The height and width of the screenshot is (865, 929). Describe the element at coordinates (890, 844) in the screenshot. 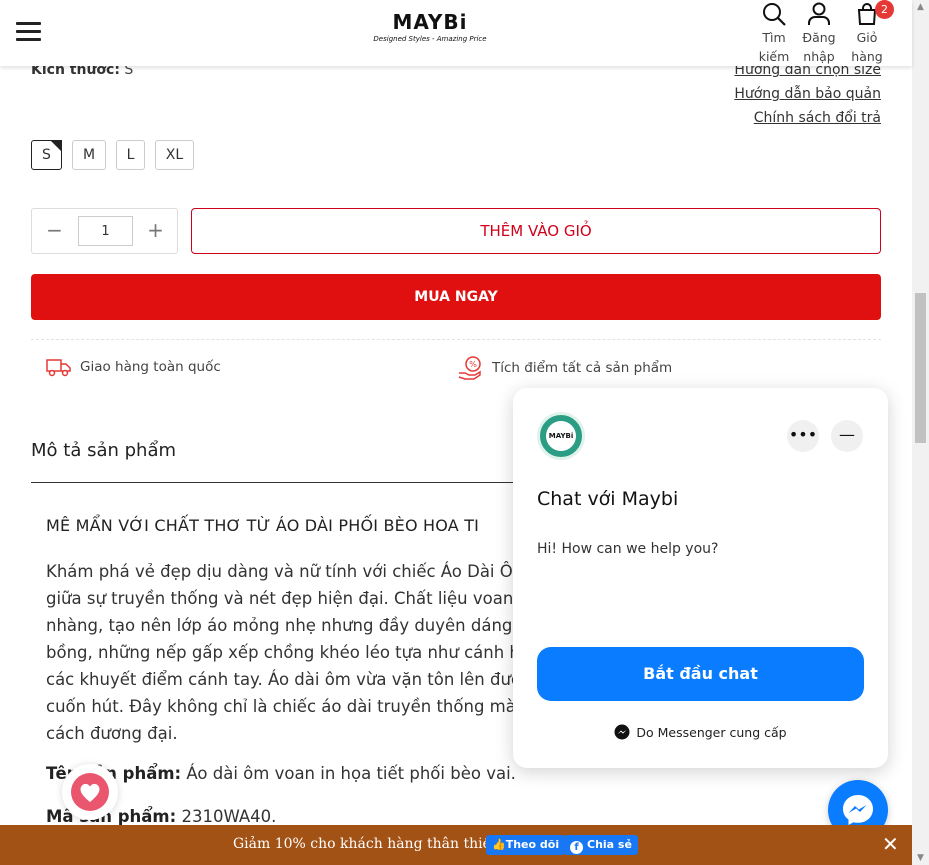

I see `promo-close-icon: ✕` at that location.